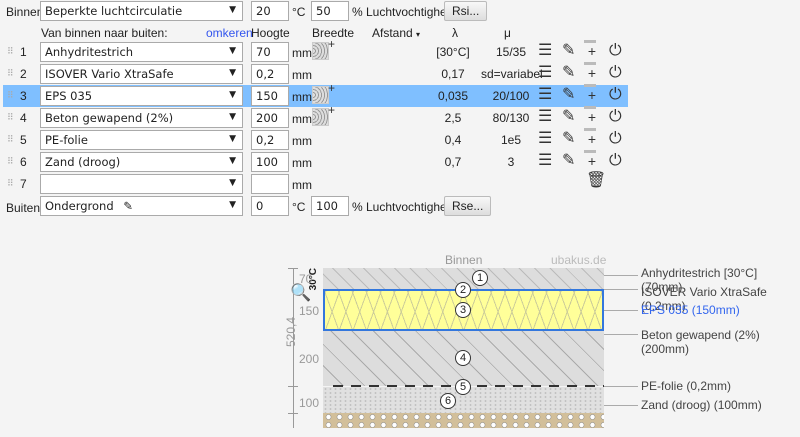 The image size is (800, 437). I want to click on dim-label: 150, so click(309, 311).